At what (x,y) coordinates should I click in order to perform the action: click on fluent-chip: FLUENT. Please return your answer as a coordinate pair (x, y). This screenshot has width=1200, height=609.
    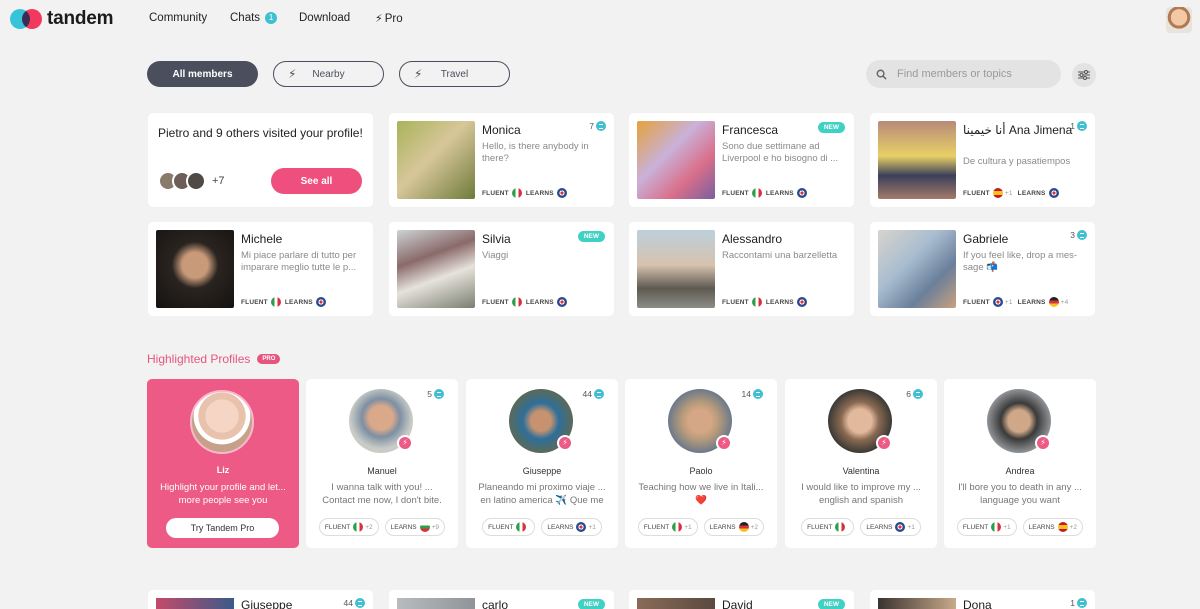
    Looking at the image, I should click on (509, 527).